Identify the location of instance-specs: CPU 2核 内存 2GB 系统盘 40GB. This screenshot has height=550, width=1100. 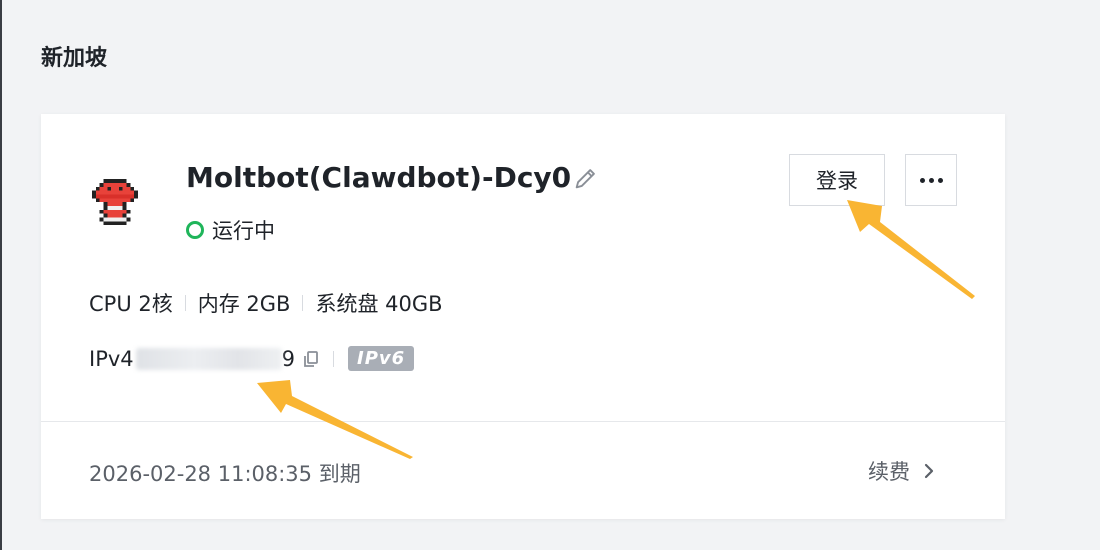
(266, 303).